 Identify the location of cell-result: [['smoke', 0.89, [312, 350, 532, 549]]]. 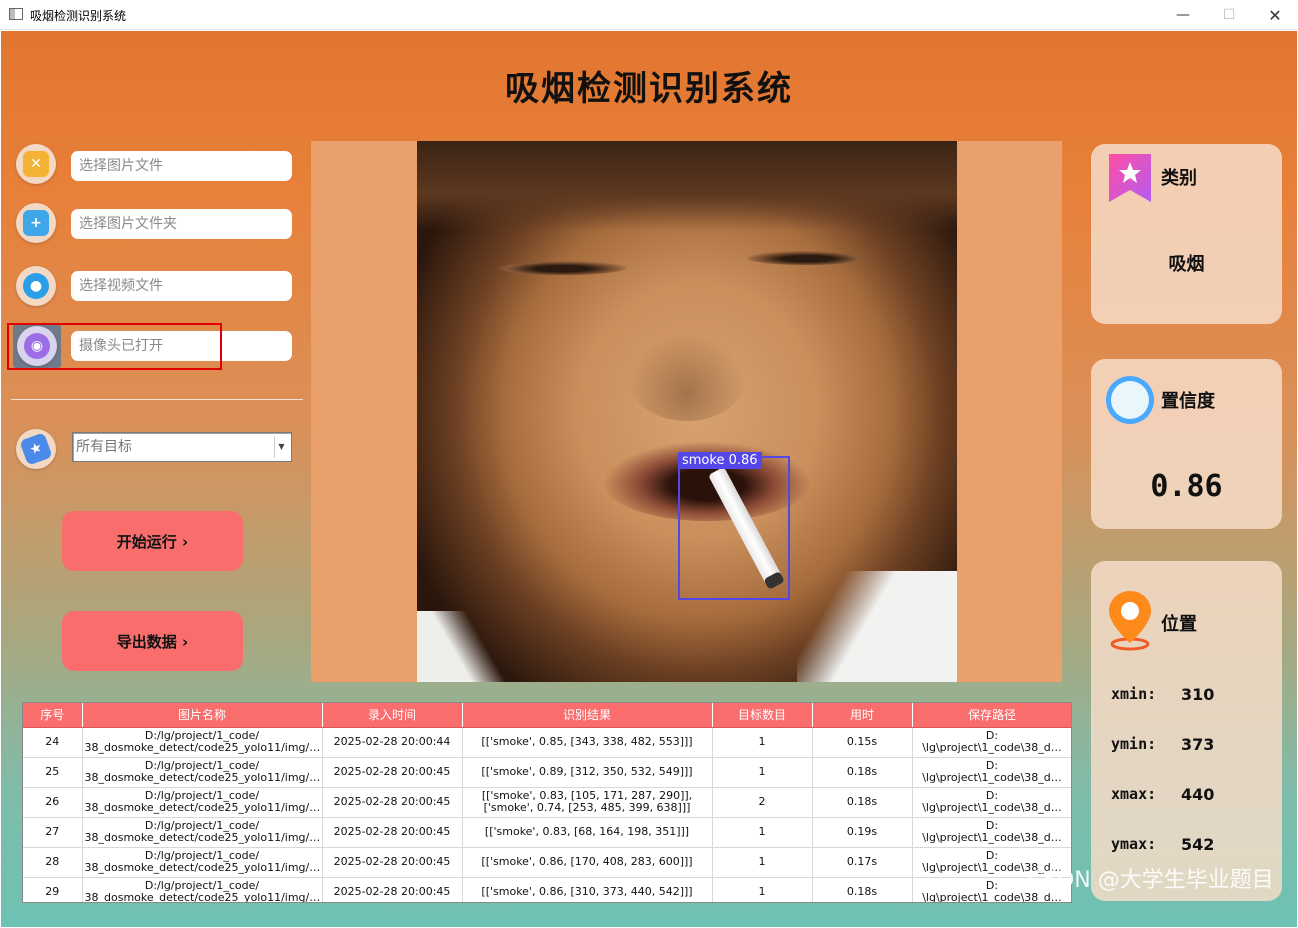
(587, 772).